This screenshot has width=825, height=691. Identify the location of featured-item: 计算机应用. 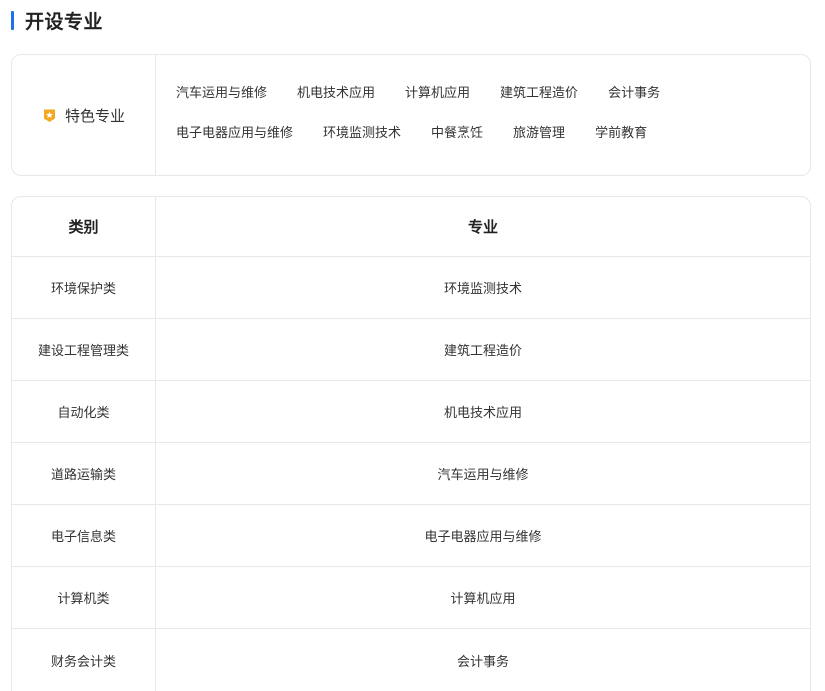
(437, 94).